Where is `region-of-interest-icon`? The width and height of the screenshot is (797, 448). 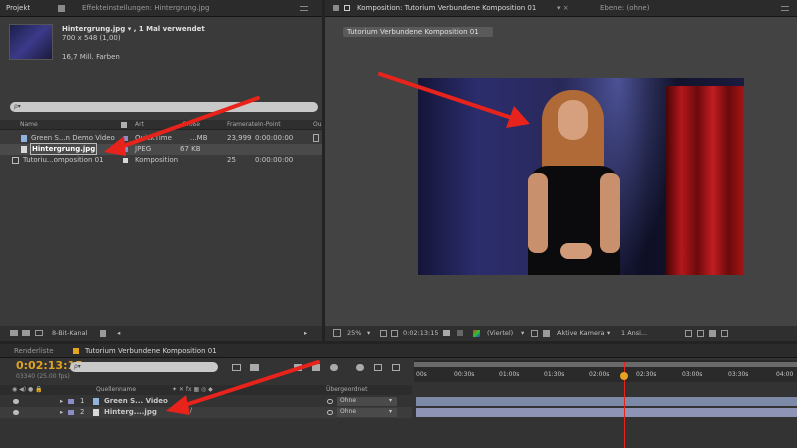
region-of-interest-icon is located at coordinates (534, 333).